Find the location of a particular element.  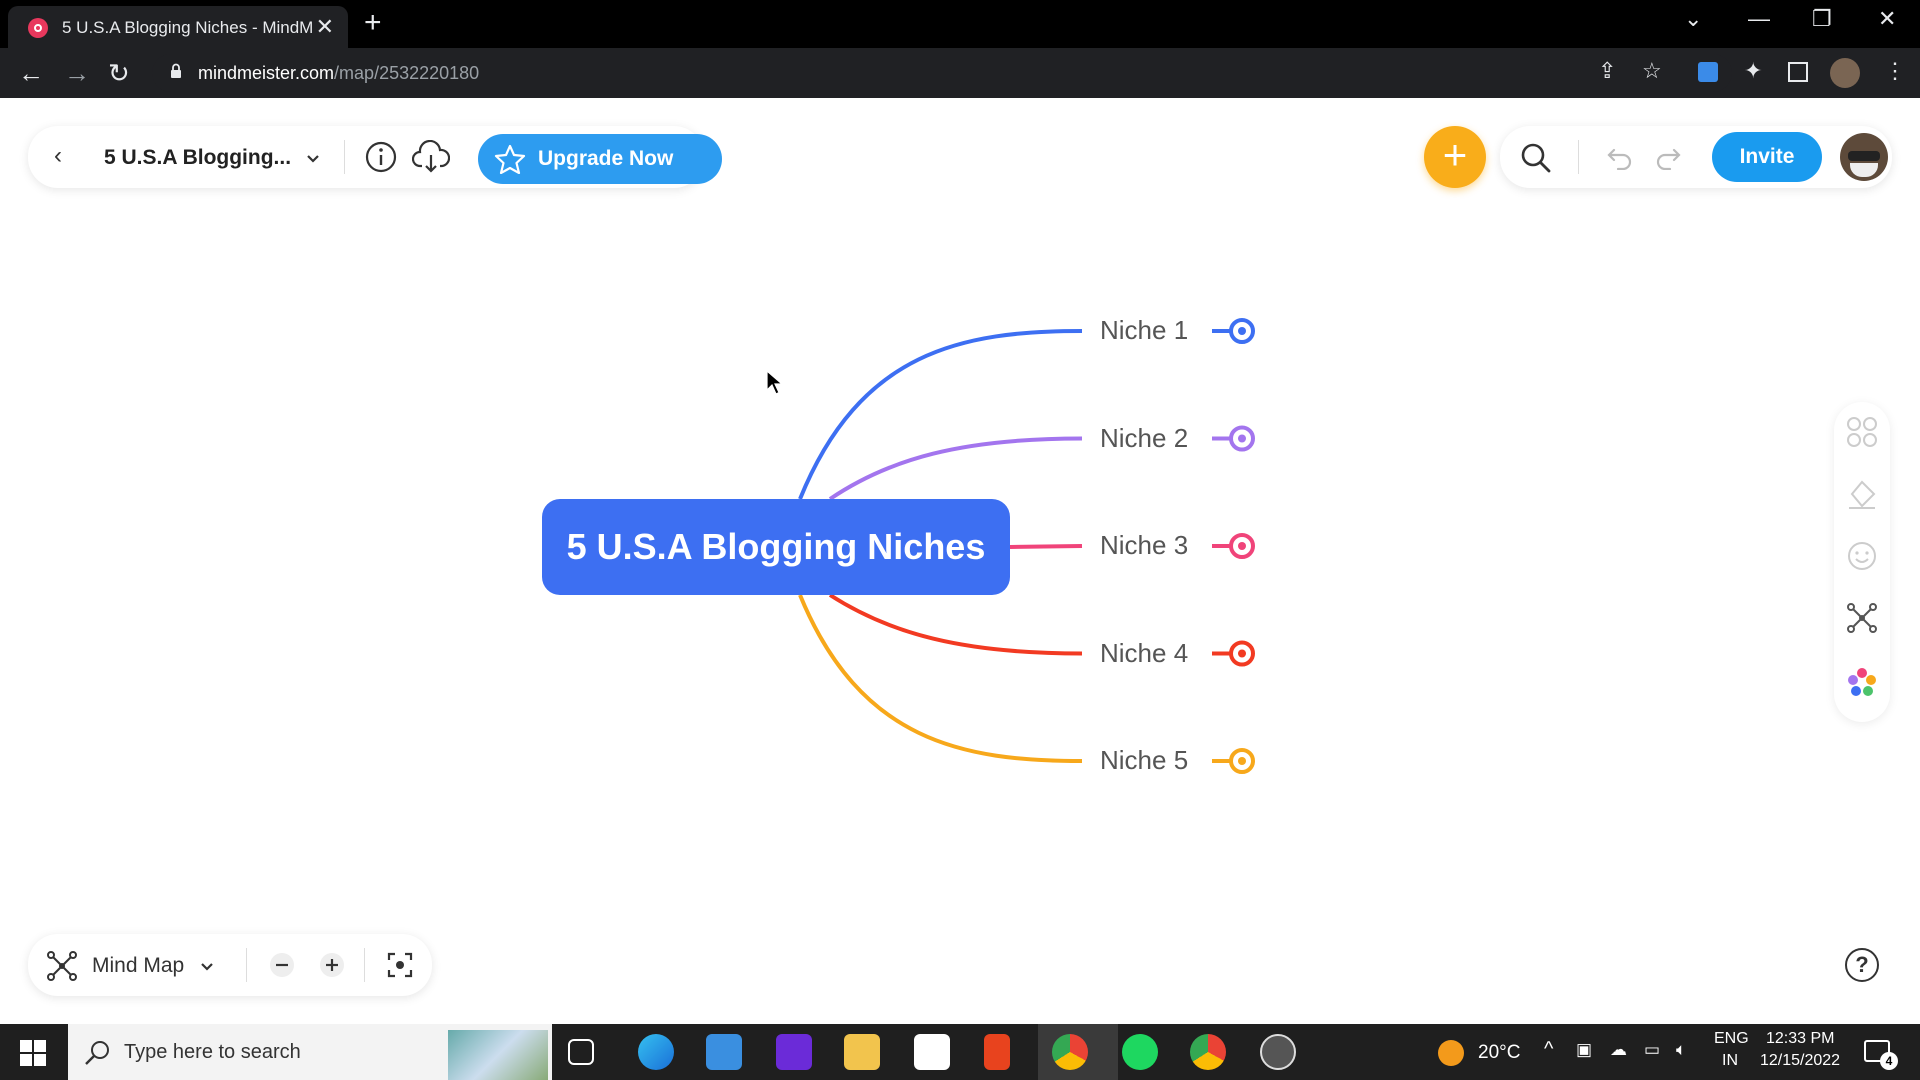

tray-onedrive-icon: ☁ is located at coordinates (1618, 1050).